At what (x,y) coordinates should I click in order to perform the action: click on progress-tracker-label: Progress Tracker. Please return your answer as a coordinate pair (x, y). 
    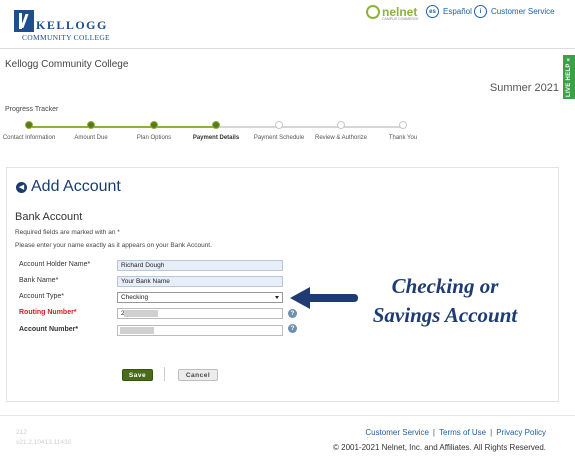
    Looking at the image, I should click on (32, 109).